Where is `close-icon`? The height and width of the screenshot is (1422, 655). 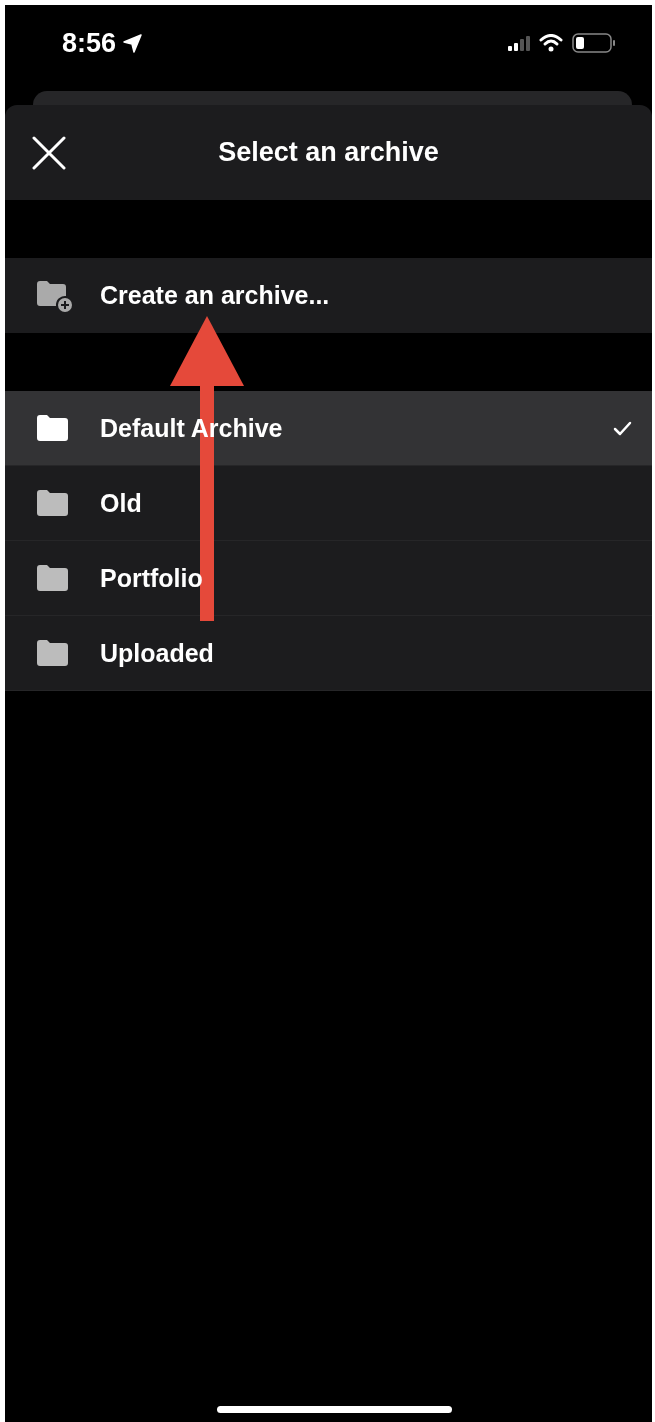
close-icon is located at coordinates (49, 152).